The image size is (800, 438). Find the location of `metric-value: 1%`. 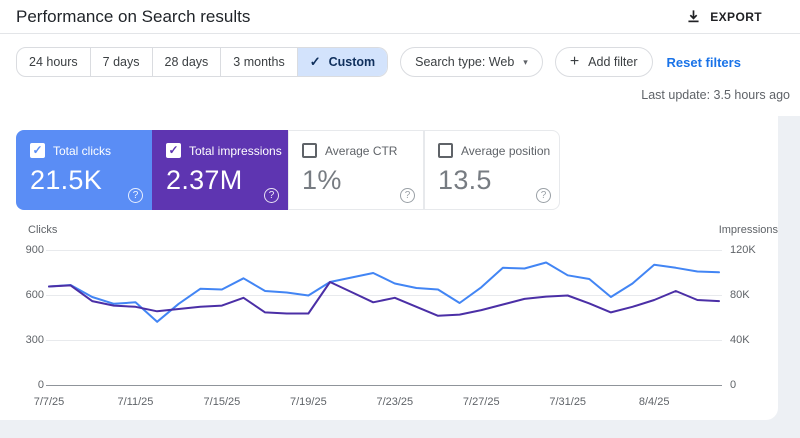

metric-value: 1% is located at coordinates (322, 180).